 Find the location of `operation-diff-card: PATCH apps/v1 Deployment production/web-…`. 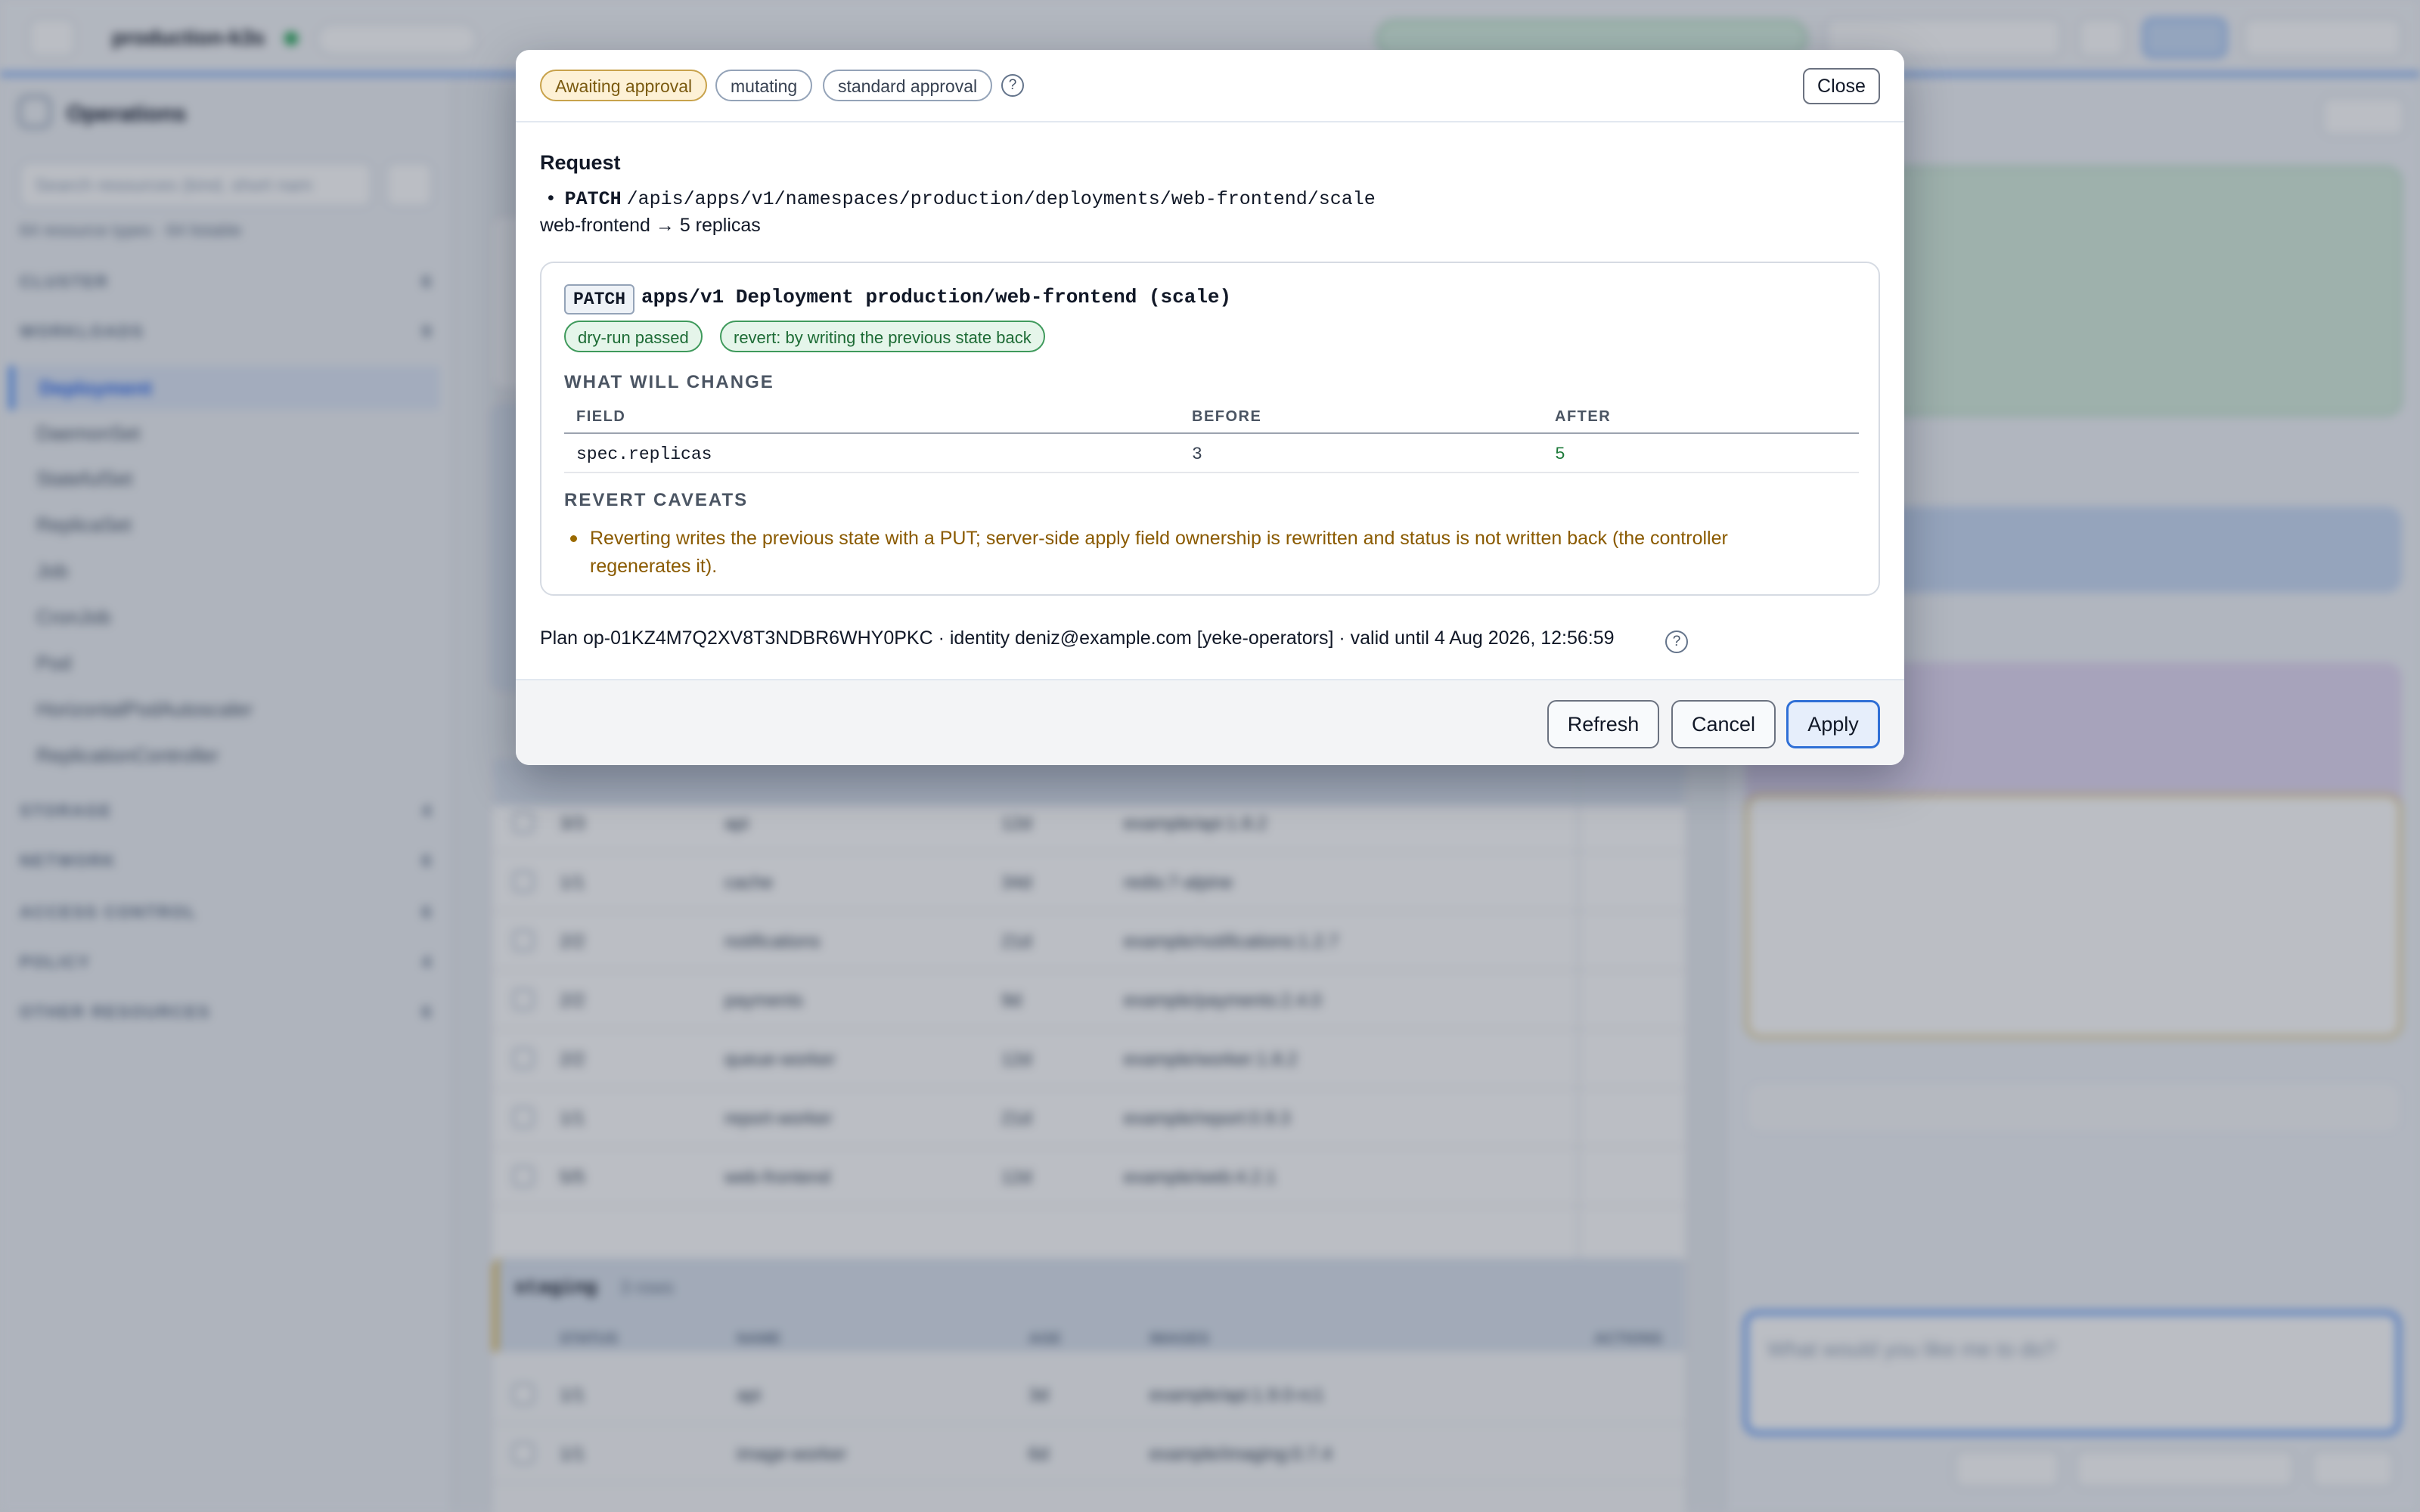

operation-diff-card: PATCH apps/v1 Deployment production/web-… is located at coordinates (1210, 429).